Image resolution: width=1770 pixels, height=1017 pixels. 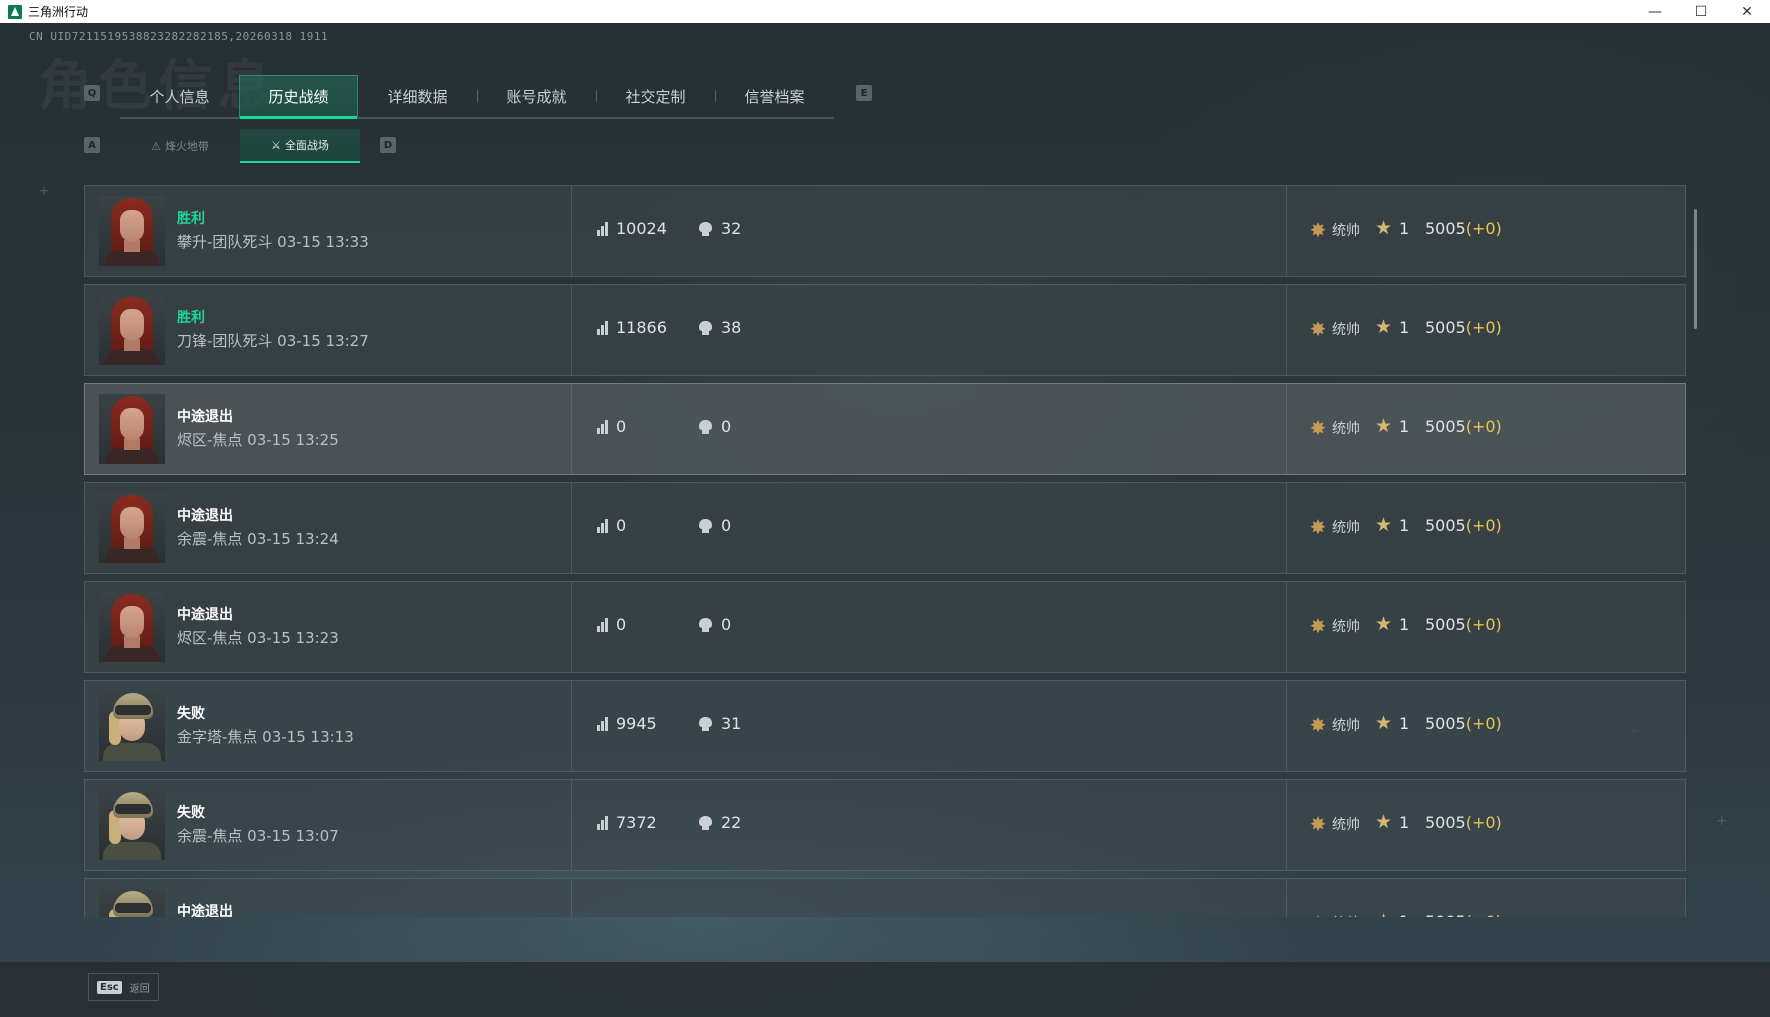 I want to click on main-tabs: 个人信息 历史战绩 详细数据 账号成就 社交定制 信誉档案, so click(x=477, y=97).